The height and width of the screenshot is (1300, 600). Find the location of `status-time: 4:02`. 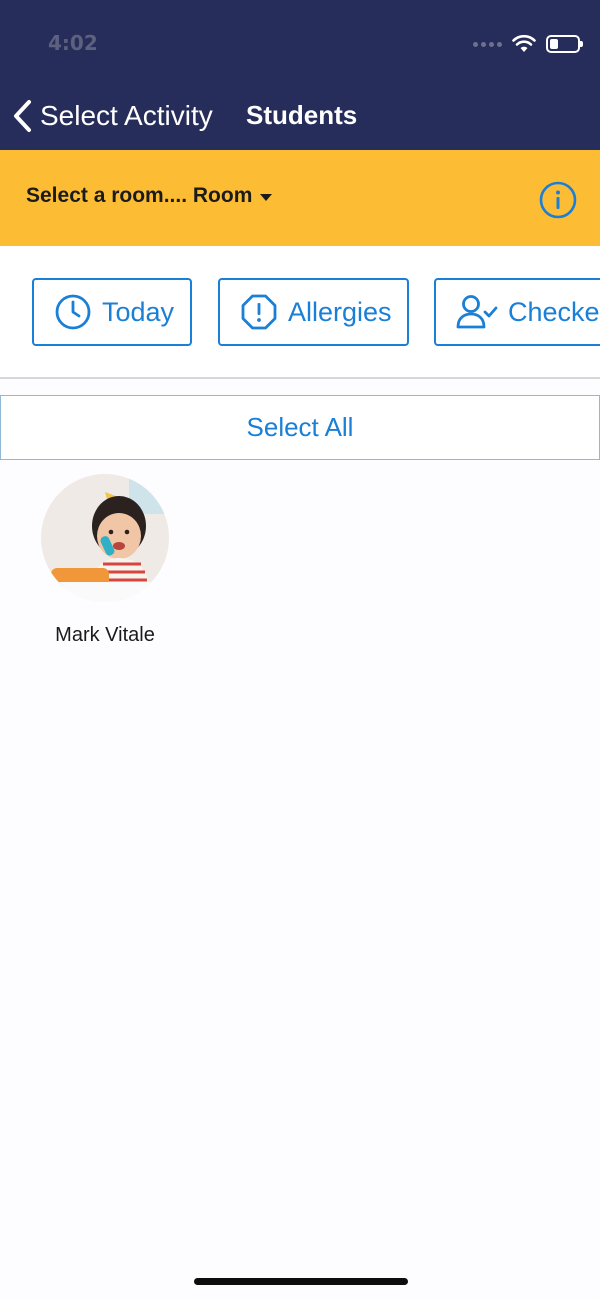

status-time: 4:02 is located at coordinates (73, 43).